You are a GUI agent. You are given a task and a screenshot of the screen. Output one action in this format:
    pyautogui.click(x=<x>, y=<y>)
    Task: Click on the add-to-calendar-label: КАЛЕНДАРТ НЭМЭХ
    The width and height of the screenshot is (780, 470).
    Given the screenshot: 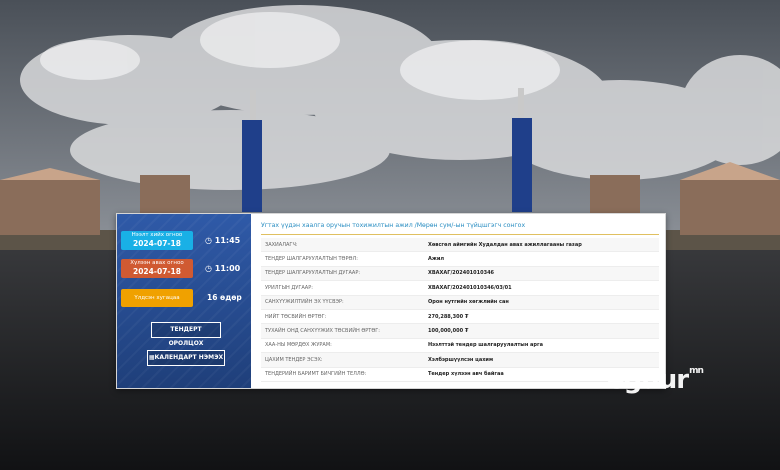 What is the action you would take?
    pyautogui.click(x=189, y=357)
    